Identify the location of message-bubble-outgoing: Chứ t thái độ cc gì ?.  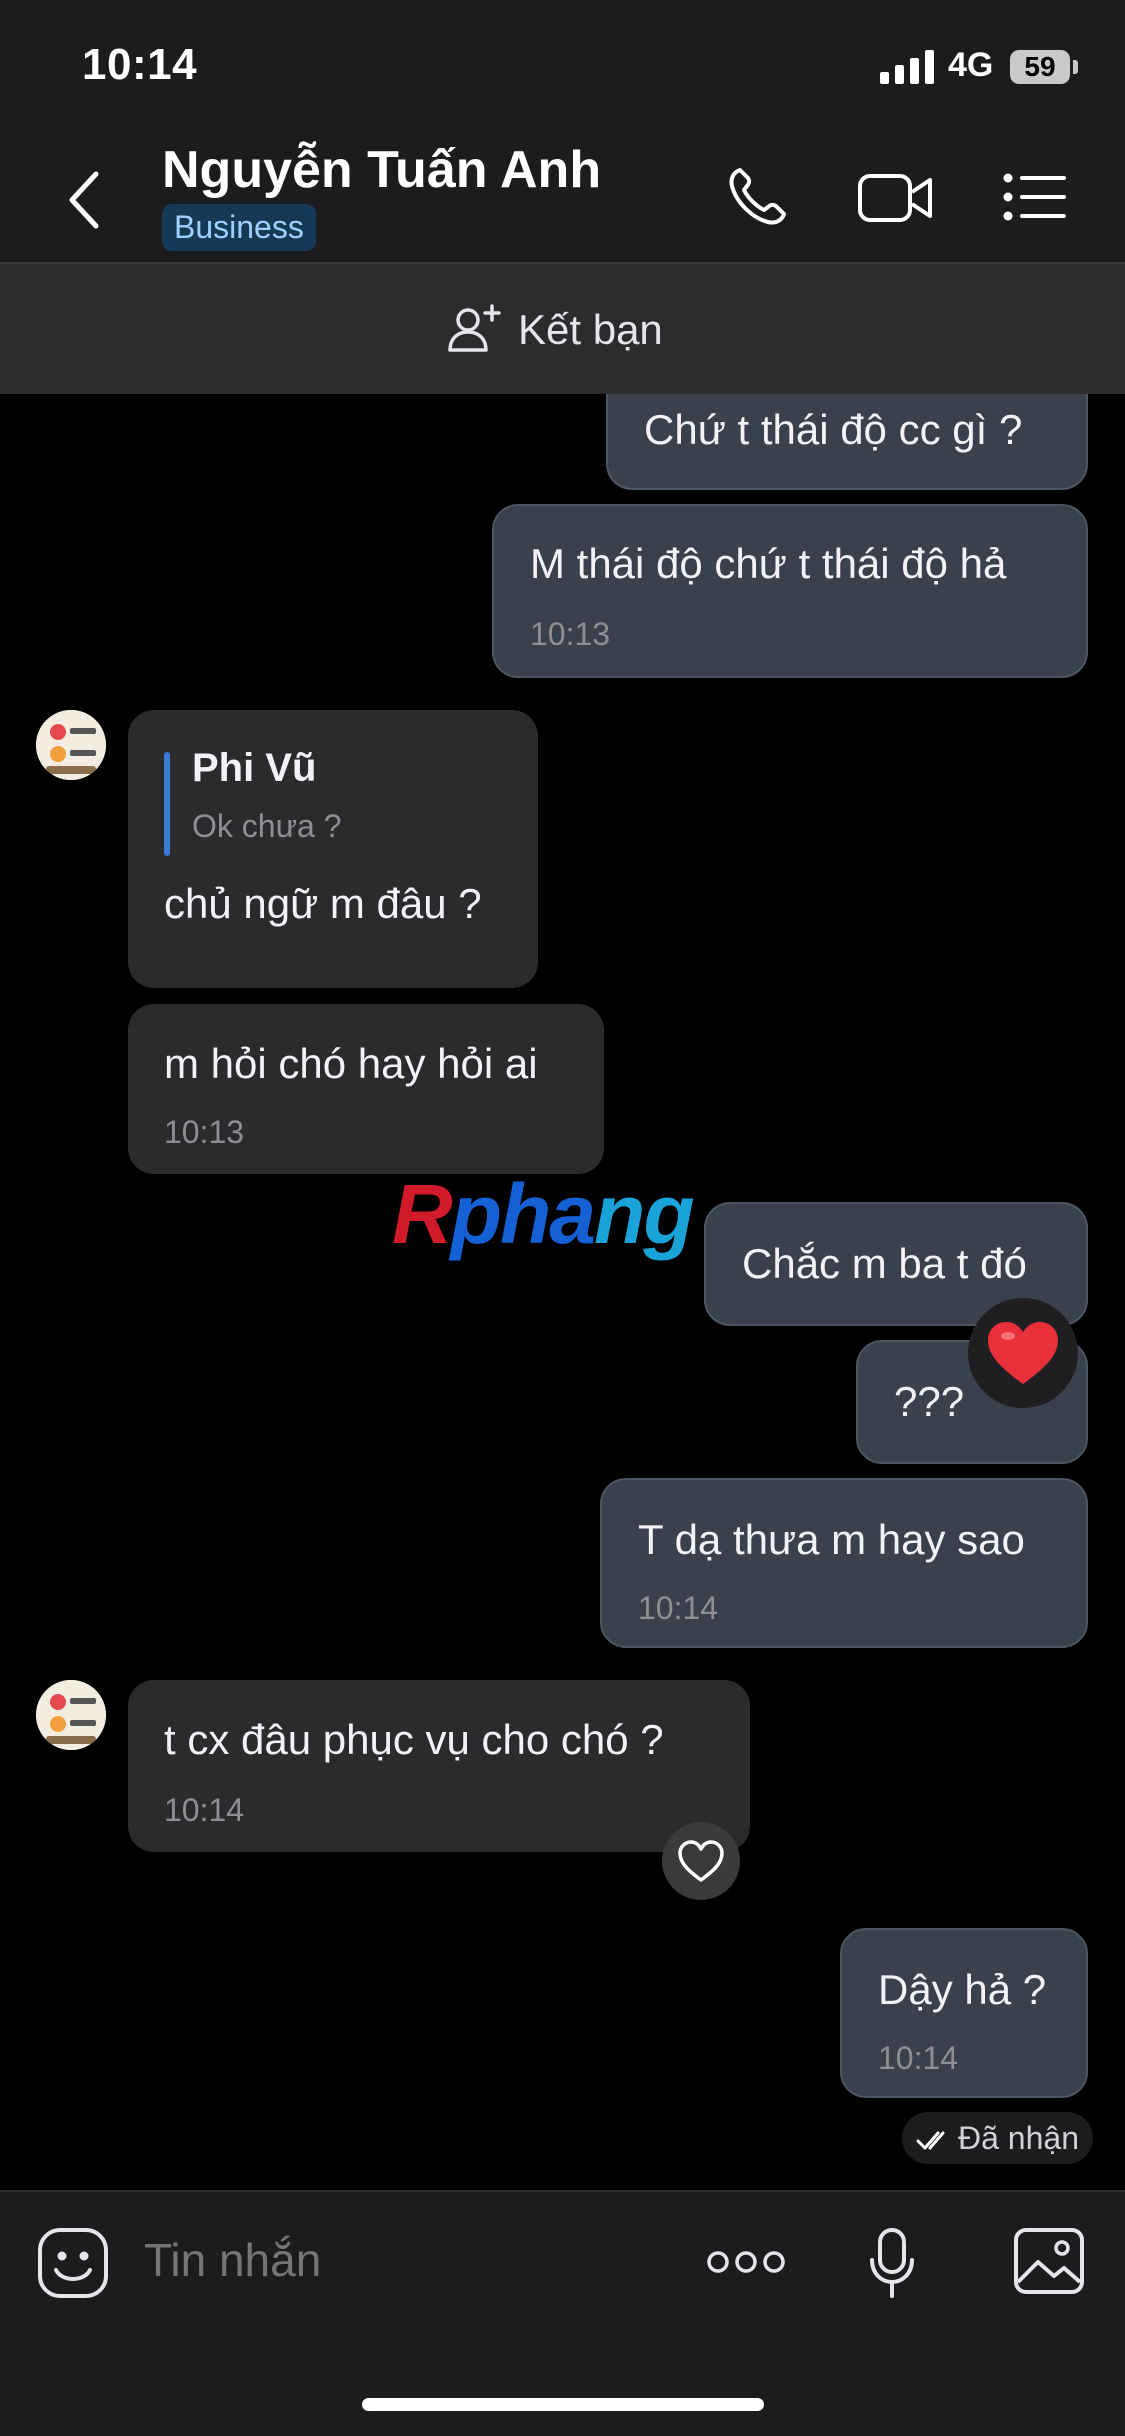
(847, 442).